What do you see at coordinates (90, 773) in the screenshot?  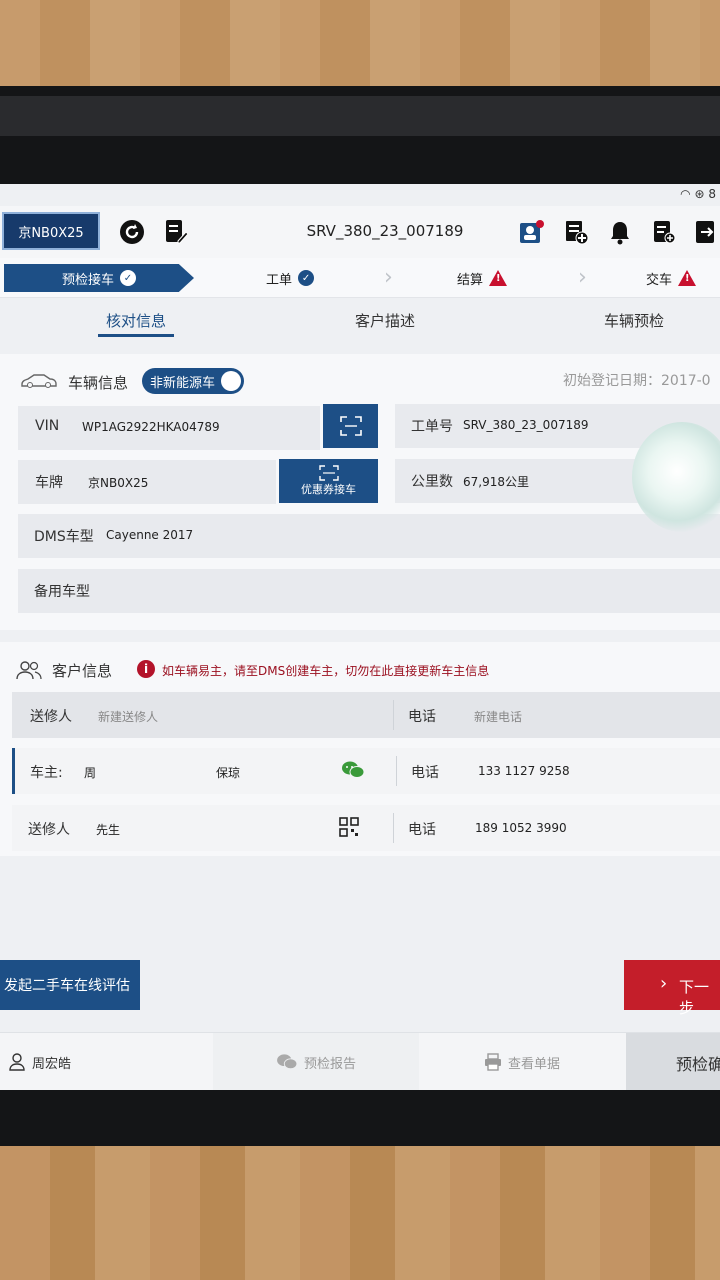 I see `owner-name: 周` at bounding box center [90, 773].